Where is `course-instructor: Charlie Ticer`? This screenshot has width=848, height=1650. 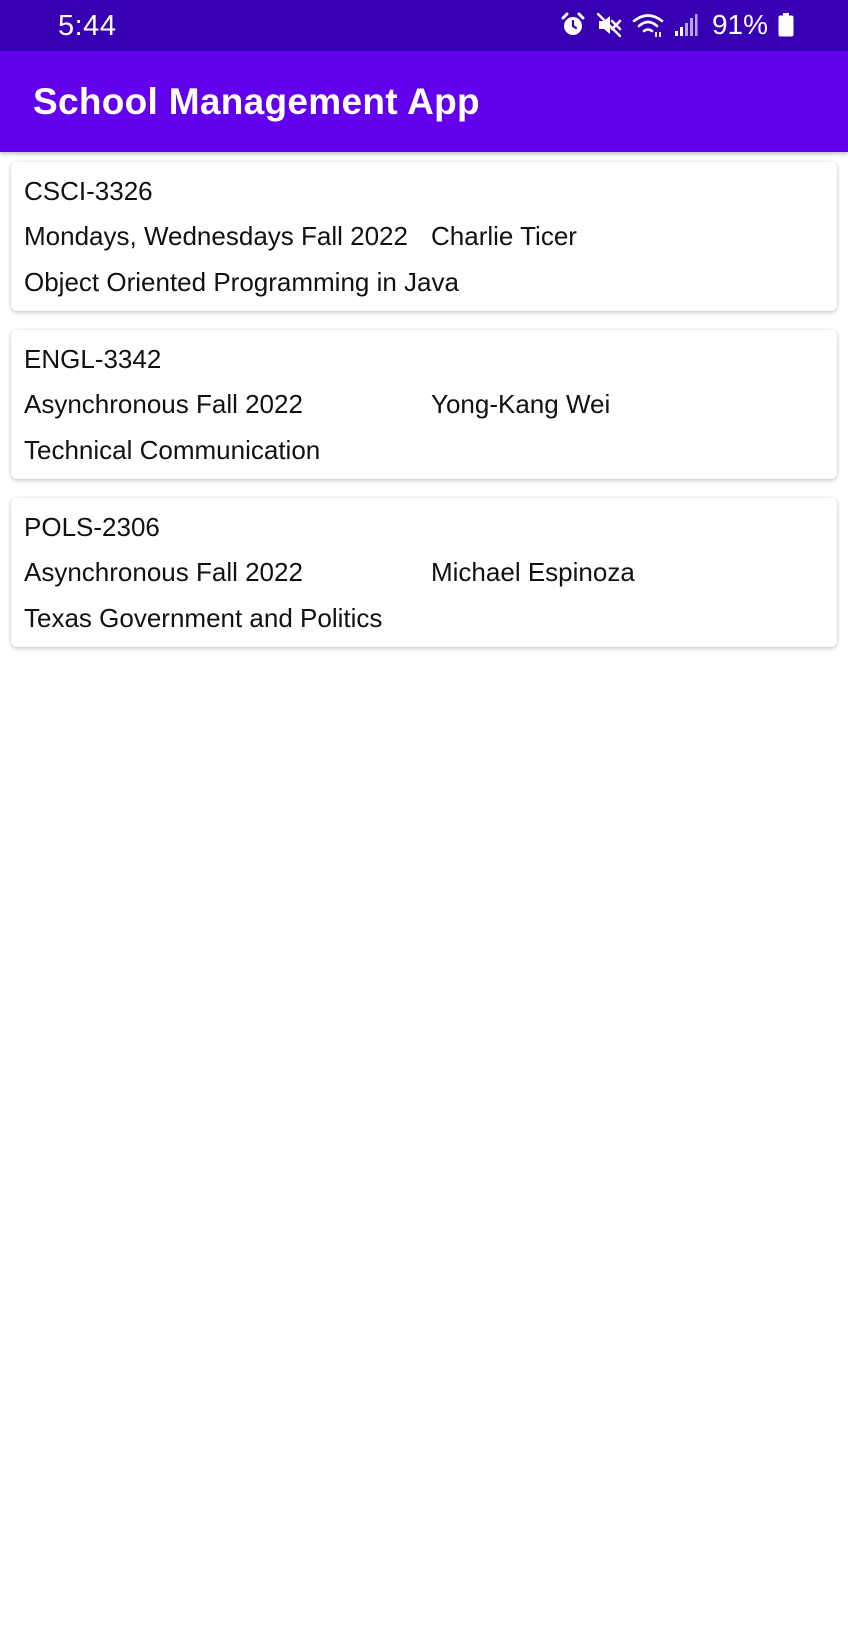
course-instructor: Charlie Ticer is located at coordinates (504, 236).